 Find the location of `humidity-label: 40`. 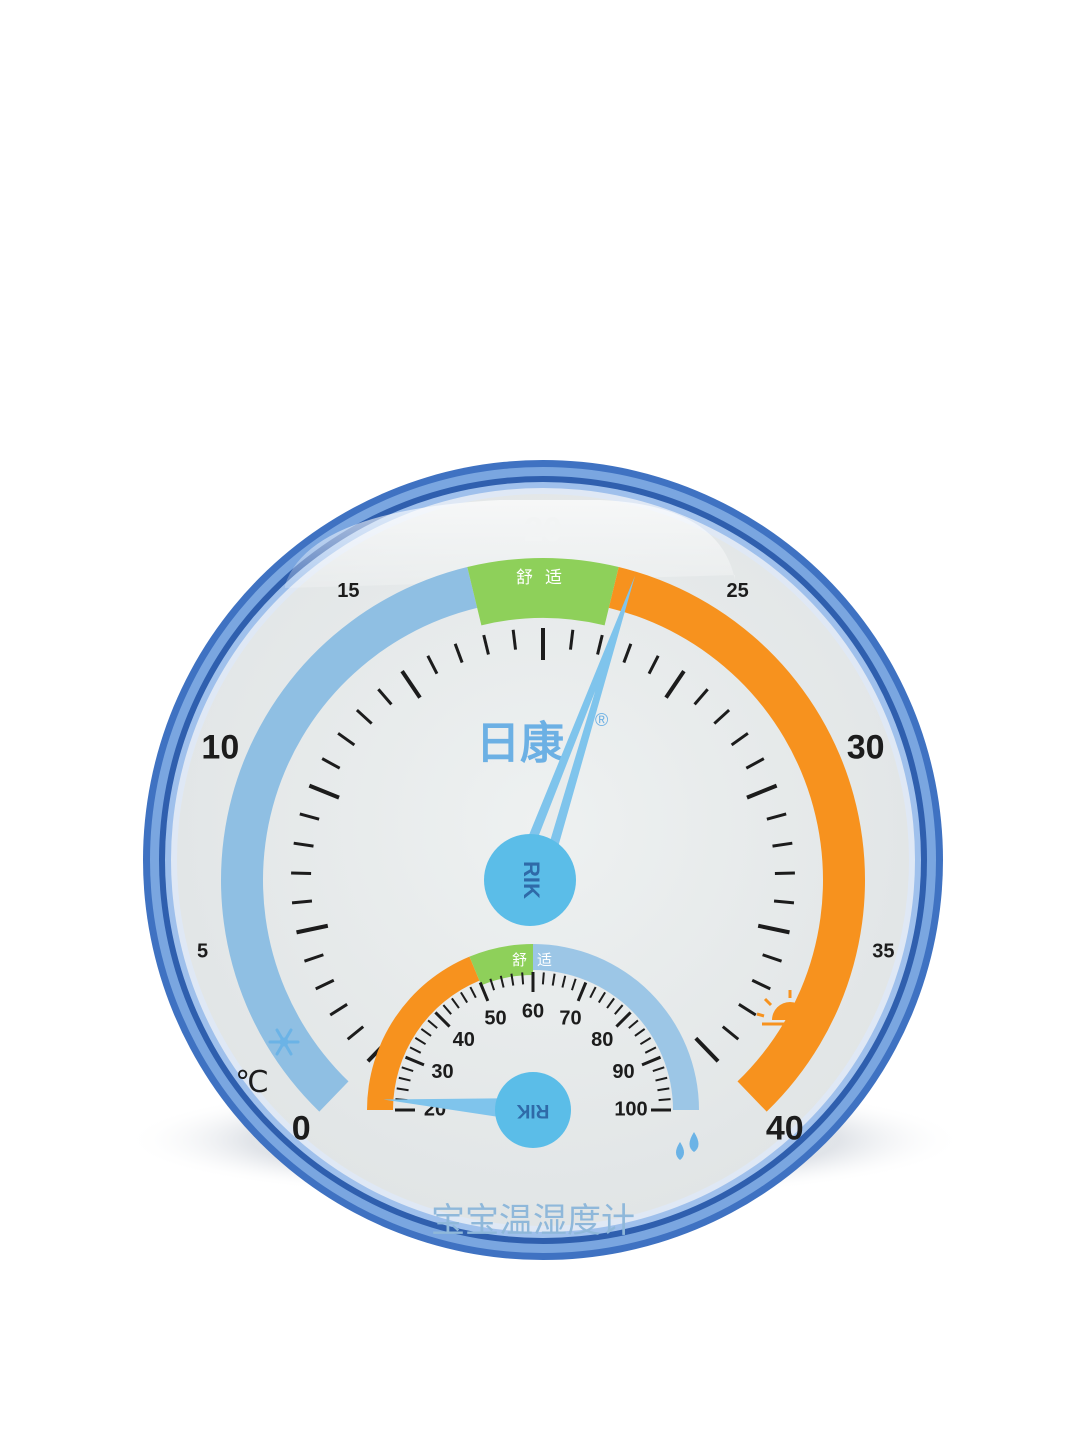

humidity-label: 40 is located at coordinates (464, 1040).